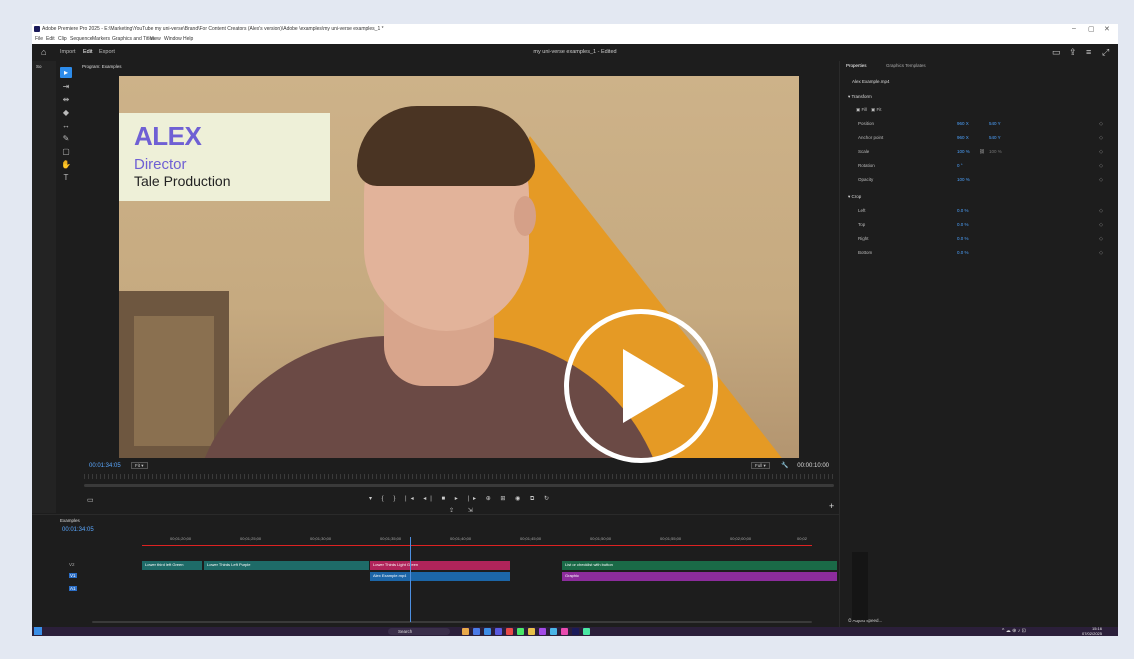  Describe the element at coordinates (78, 530) in the screenshot. I see `timeline-timecode: 00:01:34:05` at that location.